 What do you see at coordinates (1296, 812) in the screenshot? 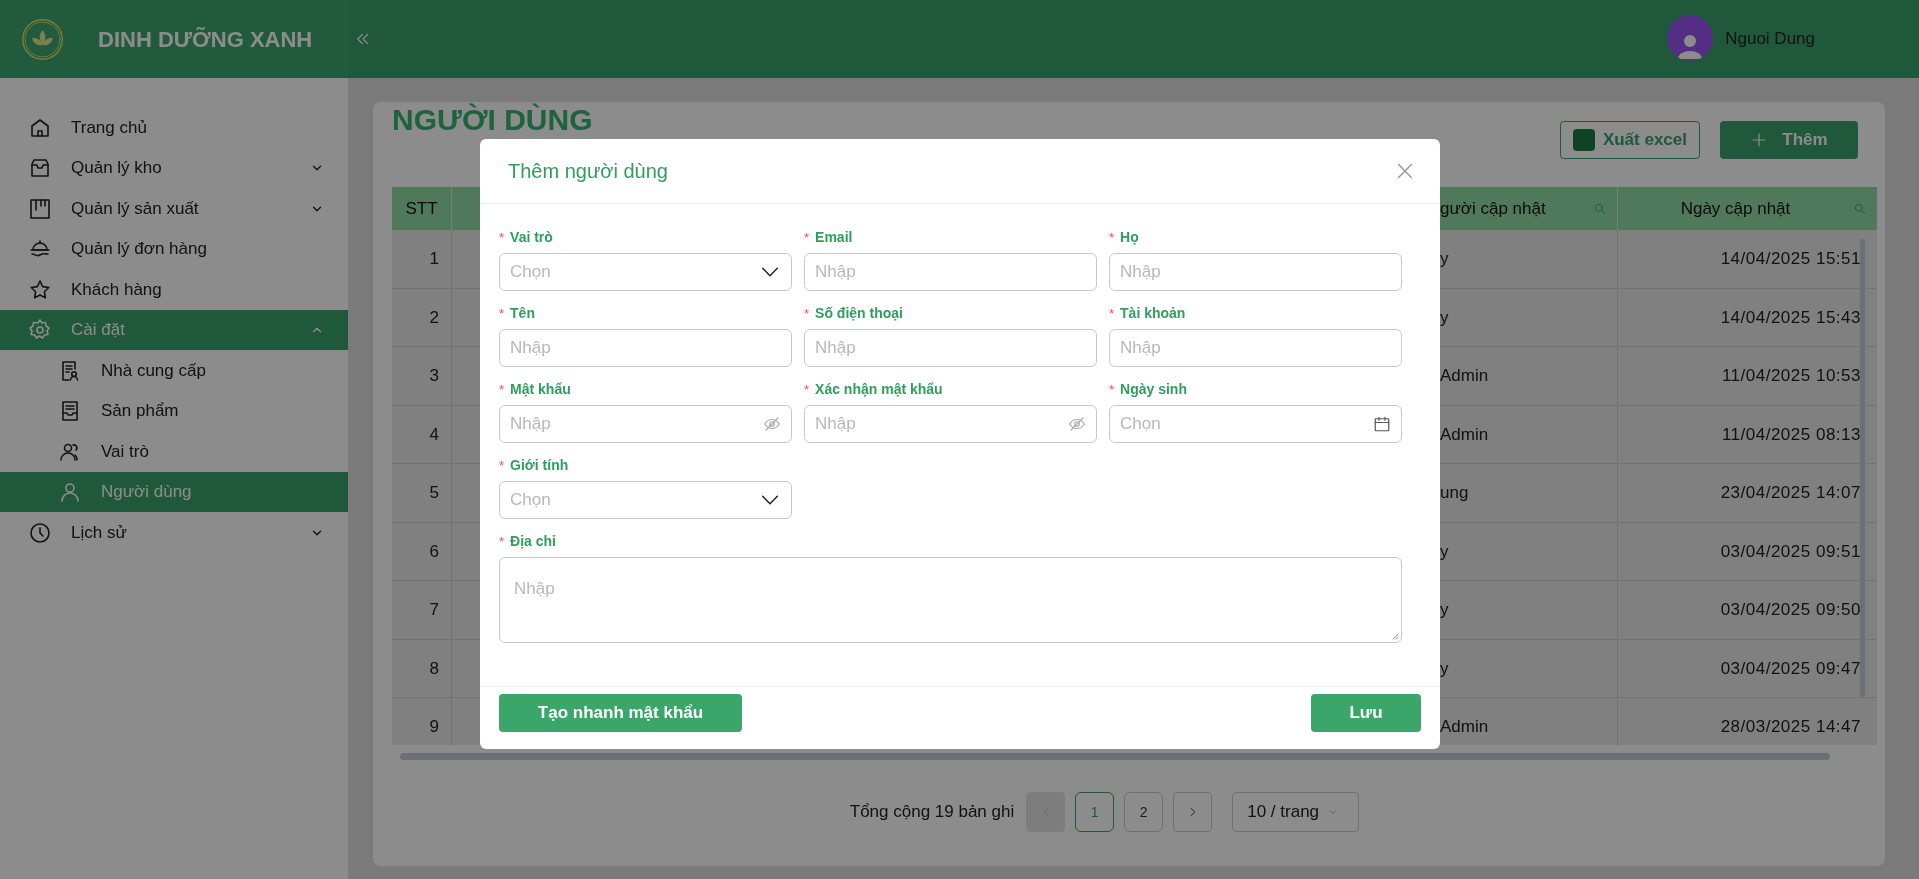
I see `page-size-select: 10 / trang` at bounding box center [1296, 812].